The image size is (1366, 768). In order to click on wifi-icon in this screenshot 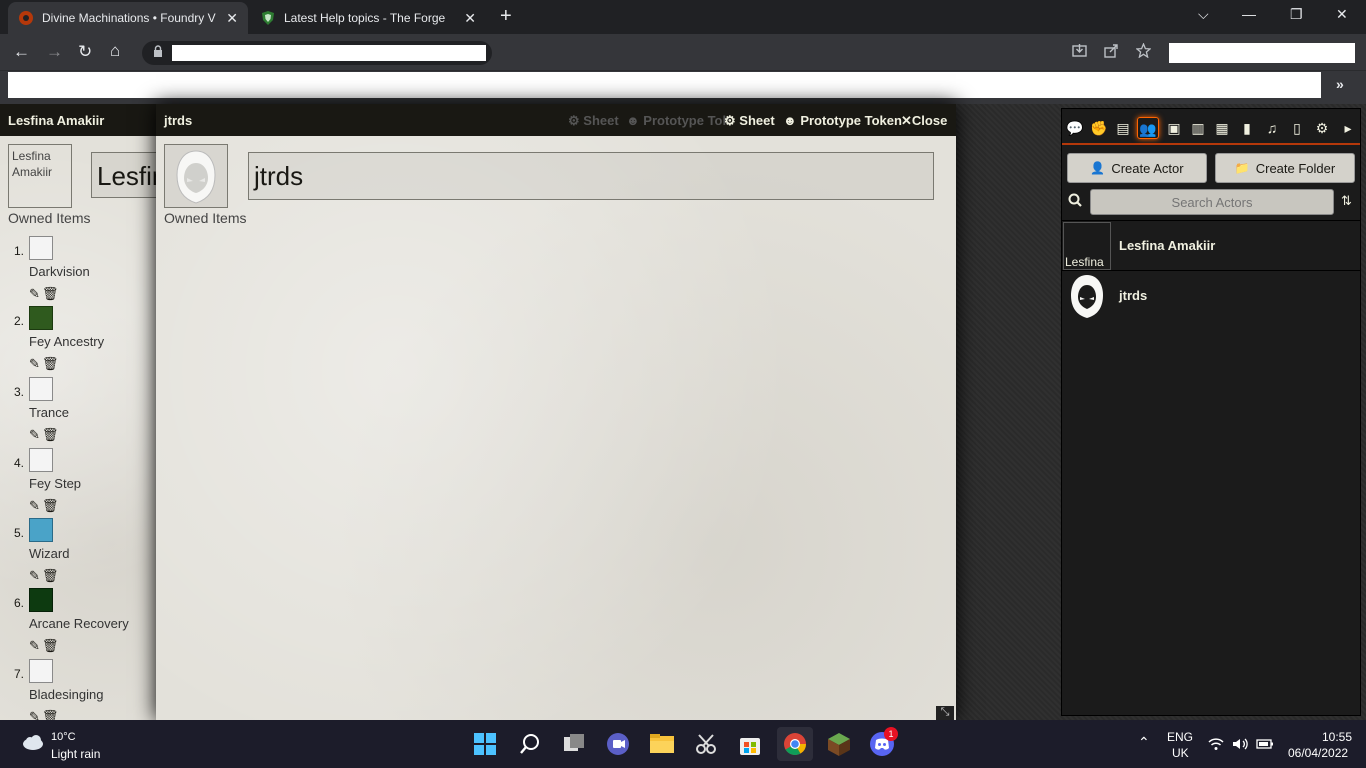, I will do `click(1216, 745)`.